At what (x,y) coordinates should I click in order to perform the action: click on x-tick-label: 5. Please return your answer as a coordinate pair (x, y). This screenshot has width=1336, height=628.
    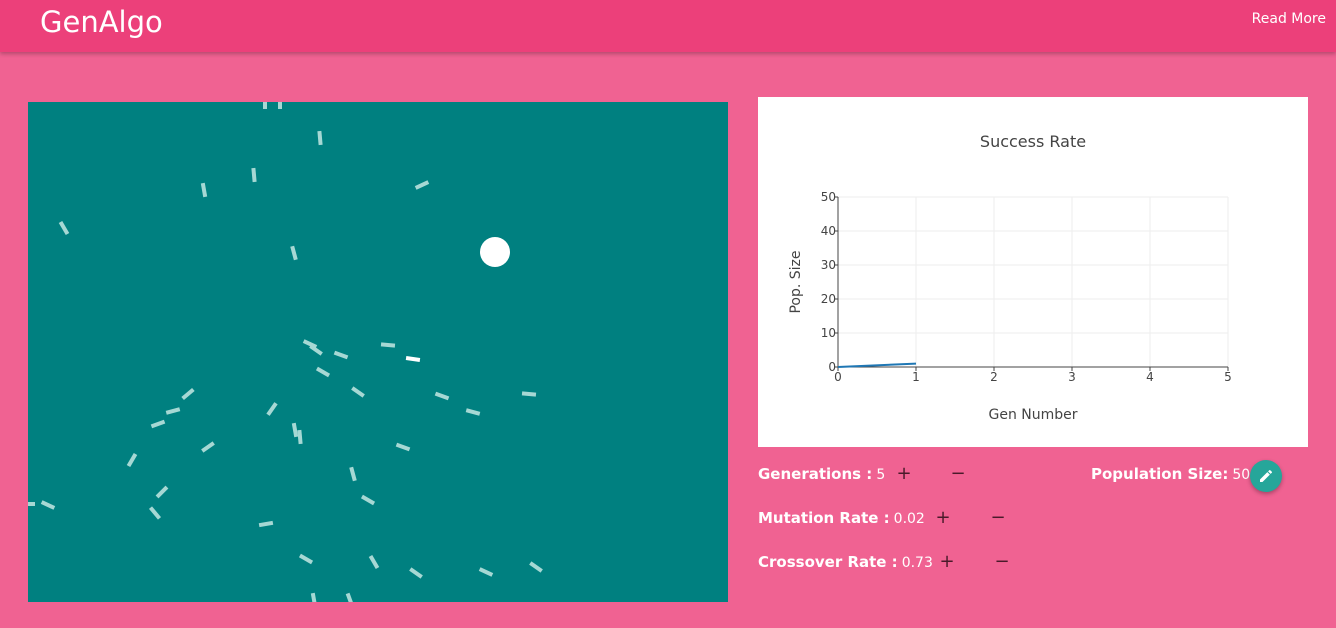
    Looking at the image, I should click on (1228, 377).